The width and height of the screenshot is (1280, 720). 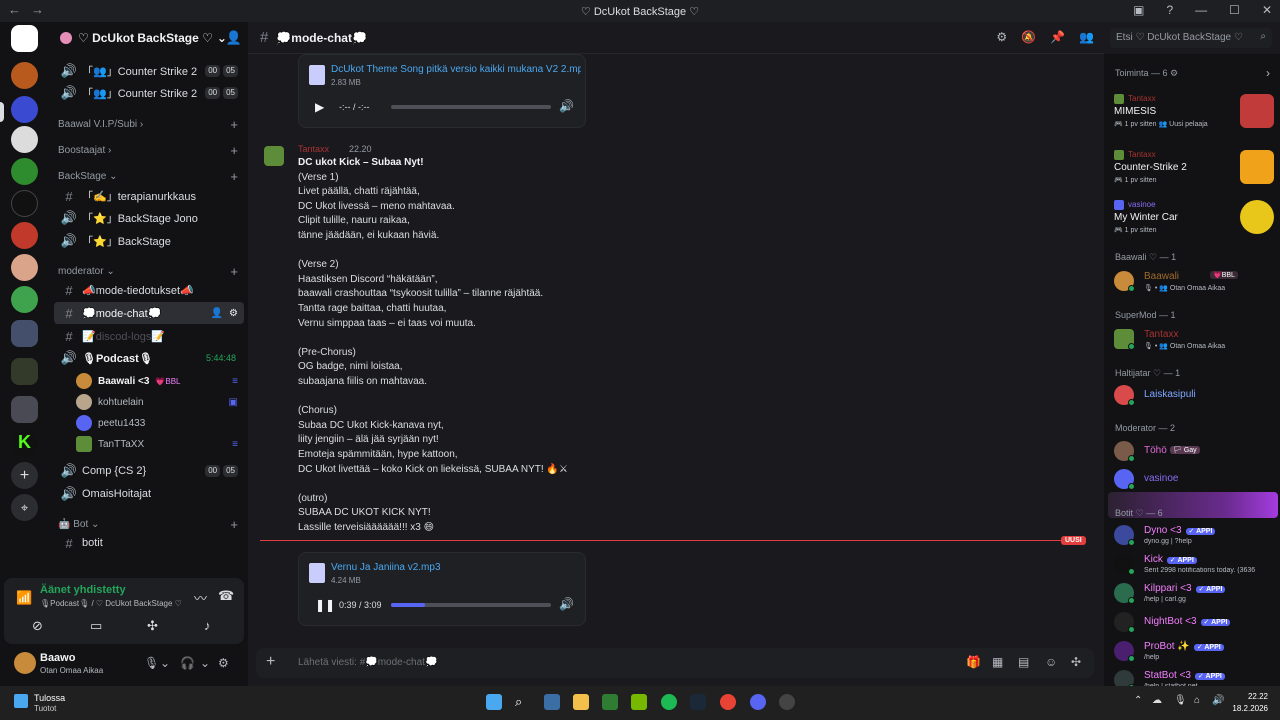 I want to click on discover-icon: ⌖, so click(x=24, y=507).